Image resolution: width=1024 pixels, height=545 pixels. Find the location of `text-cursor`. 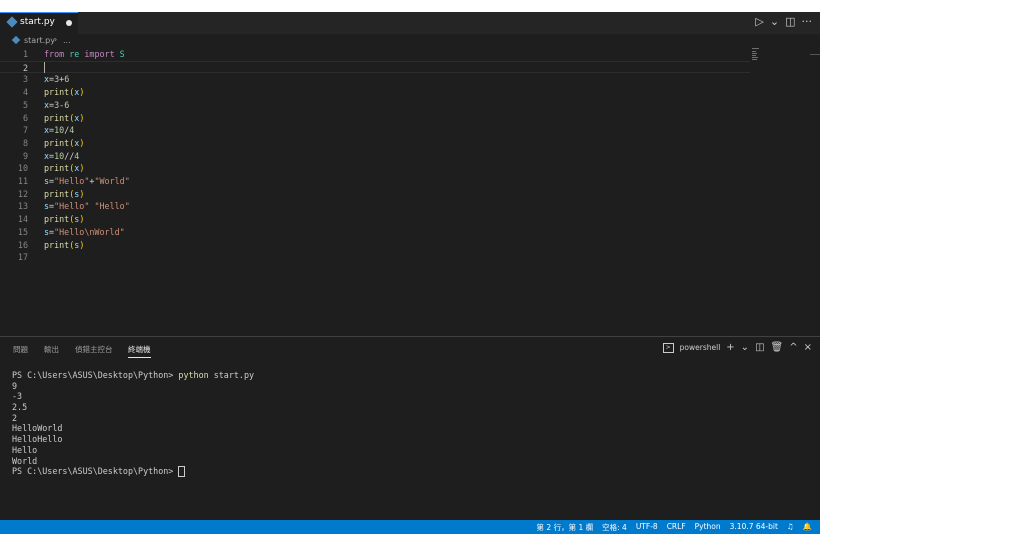

text-cursor is located at coordinates (44, 67).